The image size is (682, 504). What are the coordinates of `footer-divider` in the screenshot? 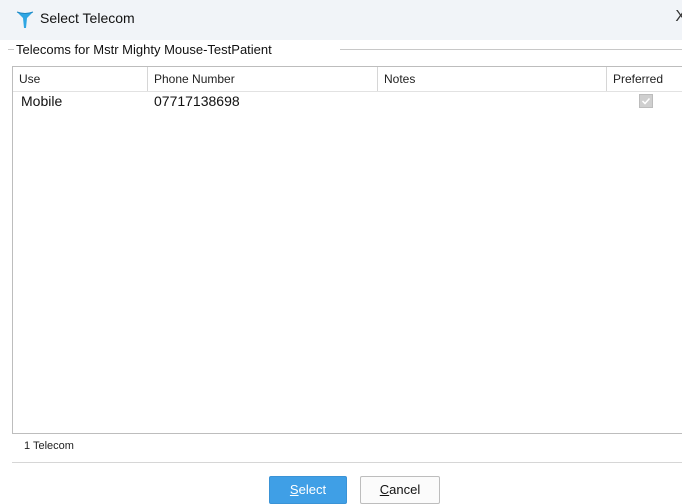 It's located at (347, 462).